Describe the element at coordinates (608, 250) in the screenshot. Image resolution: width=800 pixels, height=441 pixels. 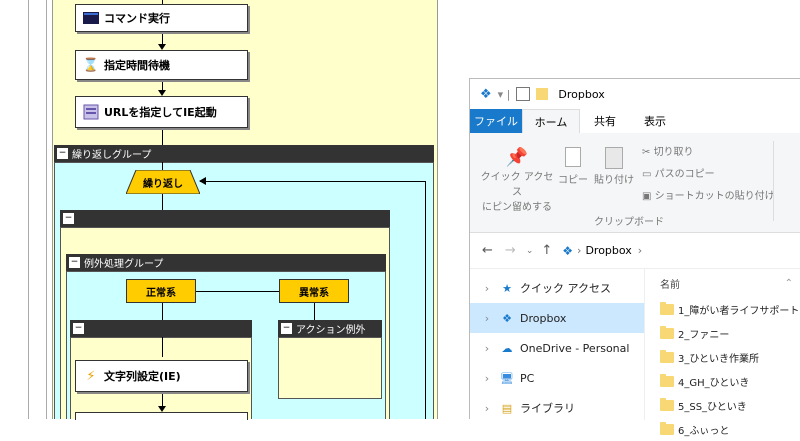
I see `address-path: Dropbox` at that location.